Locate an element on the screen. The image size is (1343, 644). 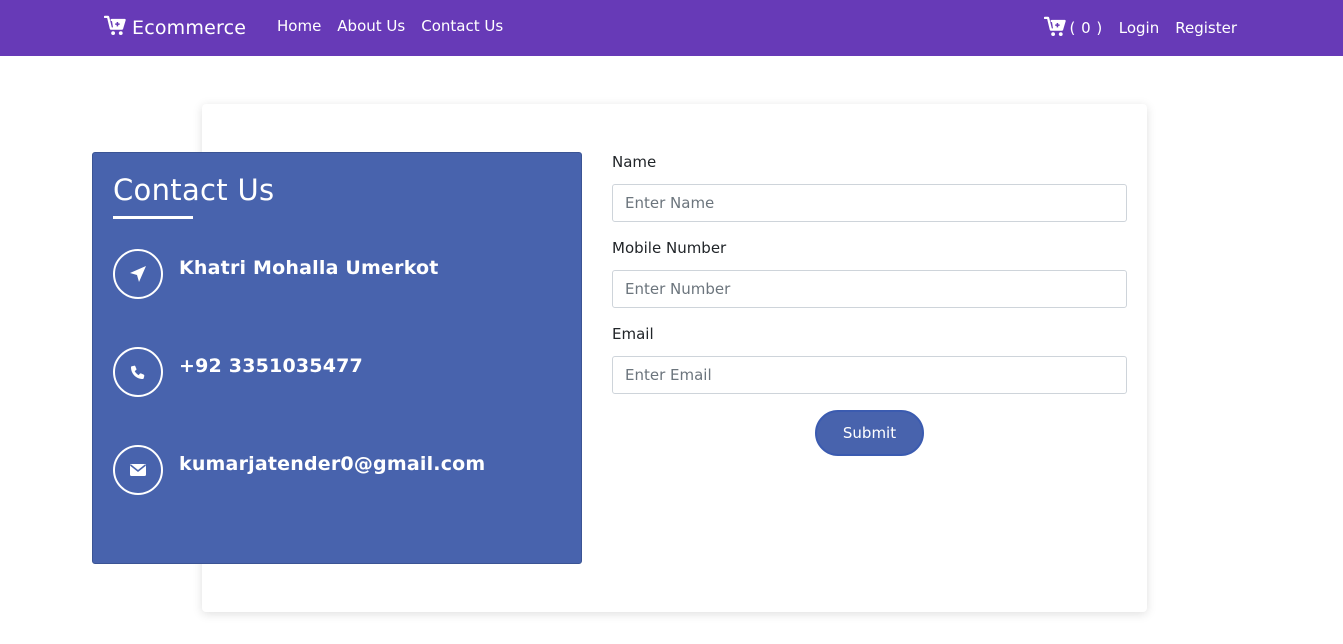
brand-link: Ecommerce is located at coordinates (175, 28).